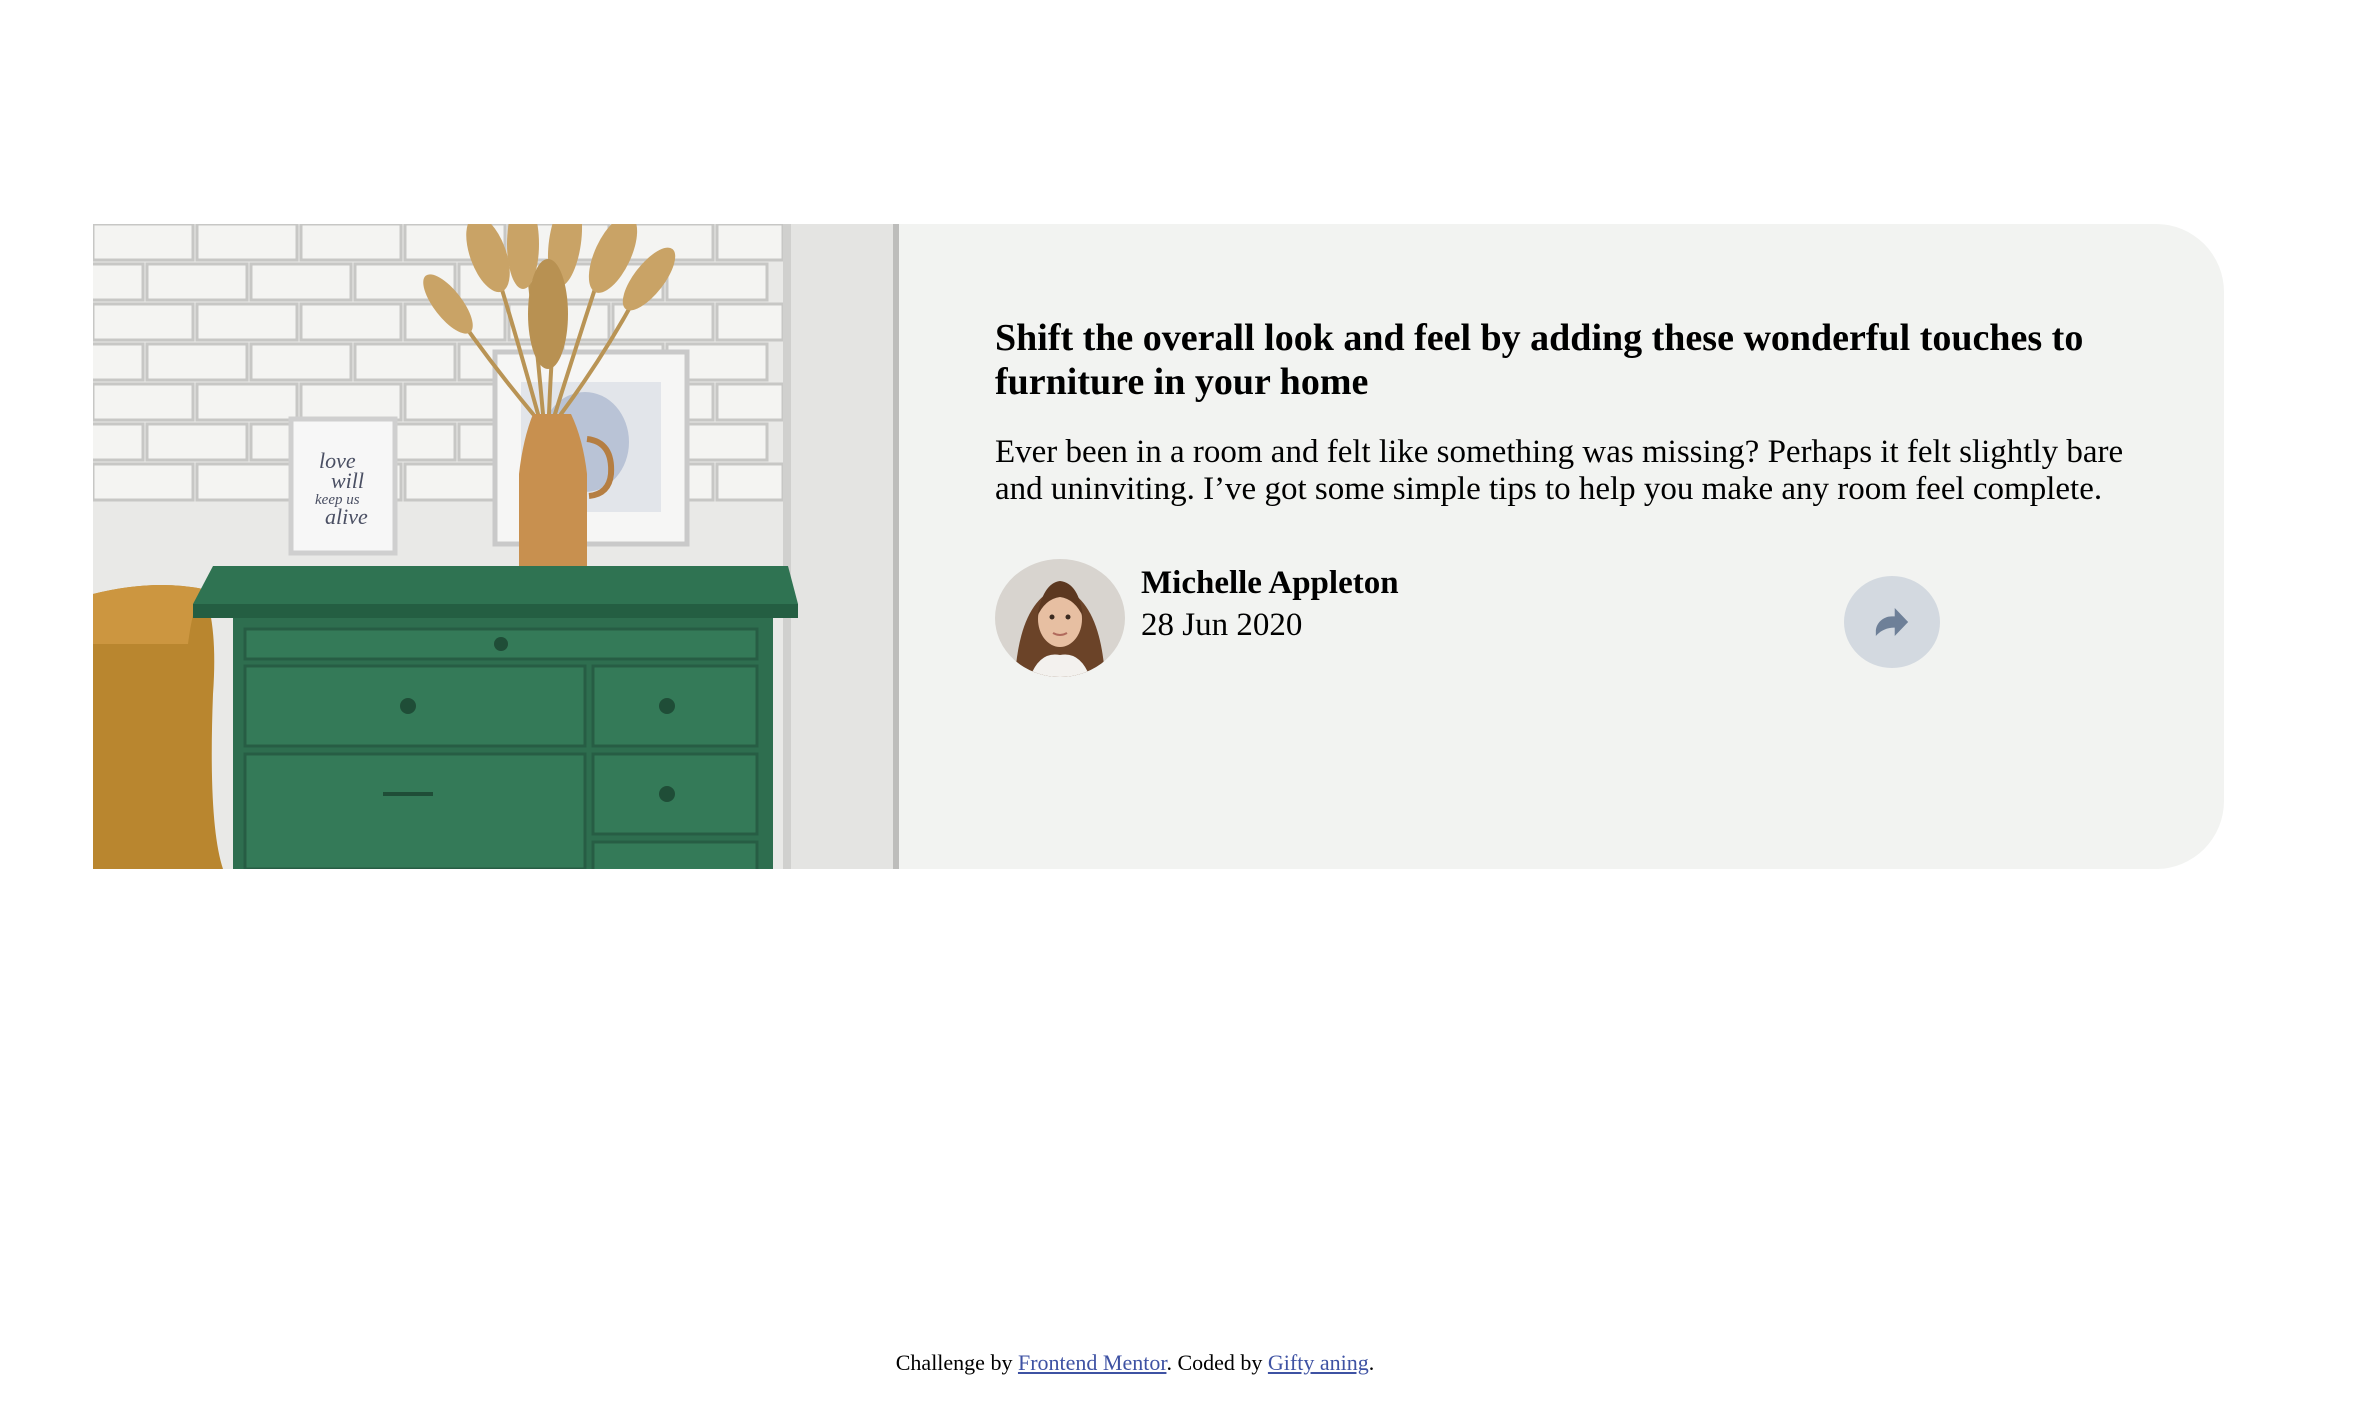  What do you see at coordinates (1222, 625) in the screenshot?
I see `post-date: 28 Jun 2020` at bounding box center [1222, 625].